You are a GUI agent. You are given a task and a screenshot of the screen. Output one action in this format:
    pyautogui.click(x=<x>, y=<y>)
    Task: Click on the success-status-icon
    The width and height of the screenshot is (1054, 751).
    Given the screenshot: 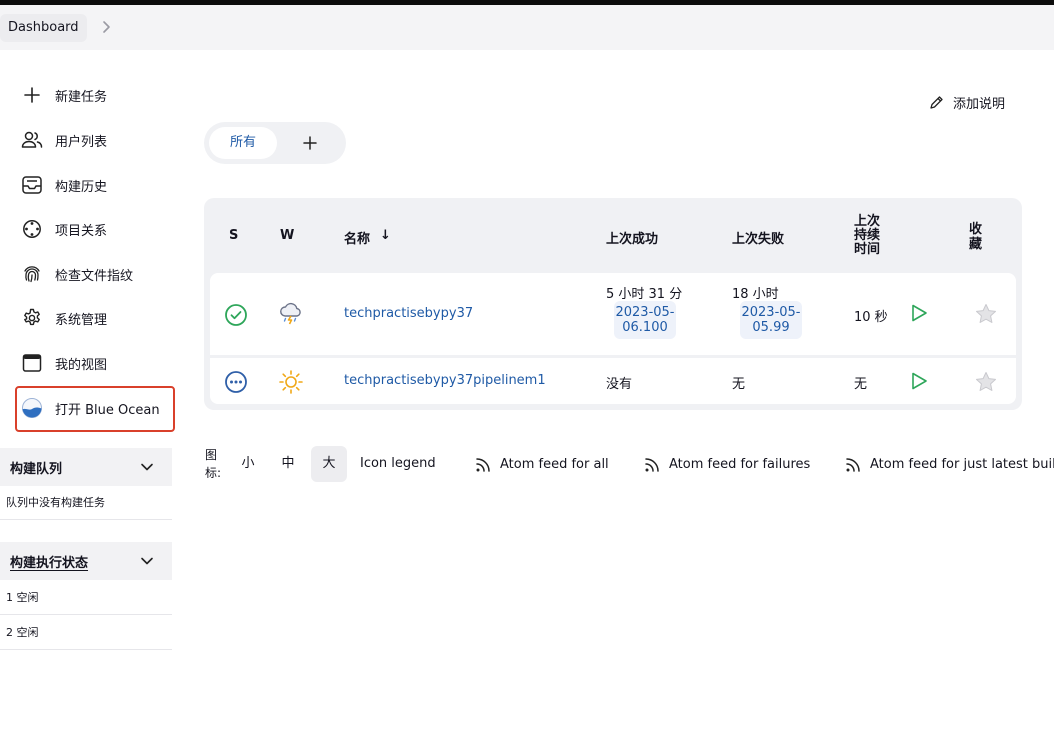 What is the action you would take?
    pyautogui.click(x=236, y=315)
    